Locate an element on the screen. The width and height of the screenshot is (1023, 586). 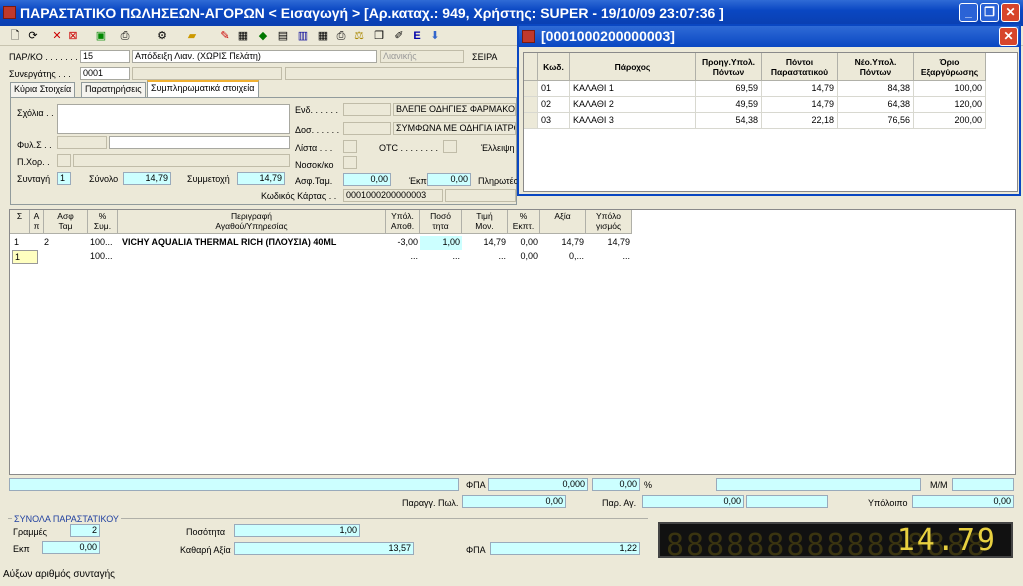
pxor-field is located at coordinates (181, 160).